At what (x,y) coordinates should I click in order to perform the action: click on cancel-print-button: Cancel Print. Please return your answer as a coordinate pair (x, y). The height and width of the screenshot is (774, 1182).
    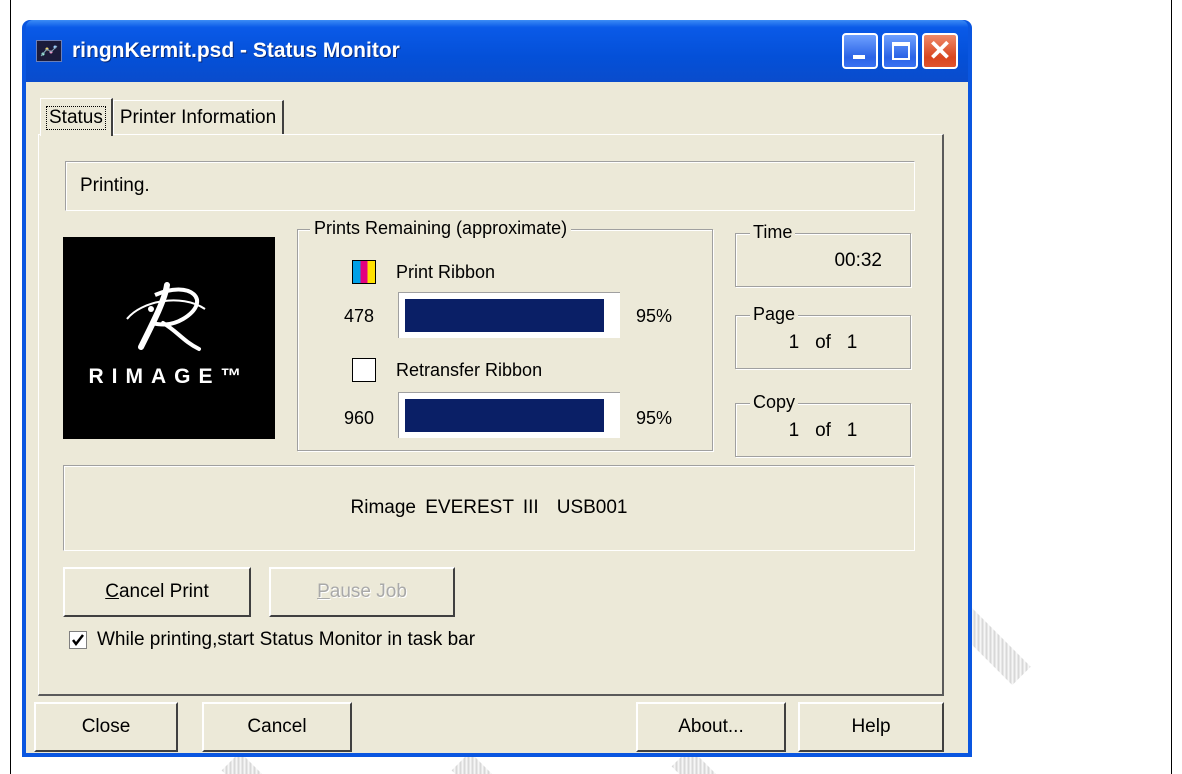
    Looking at the image, I should click on (157, 592).